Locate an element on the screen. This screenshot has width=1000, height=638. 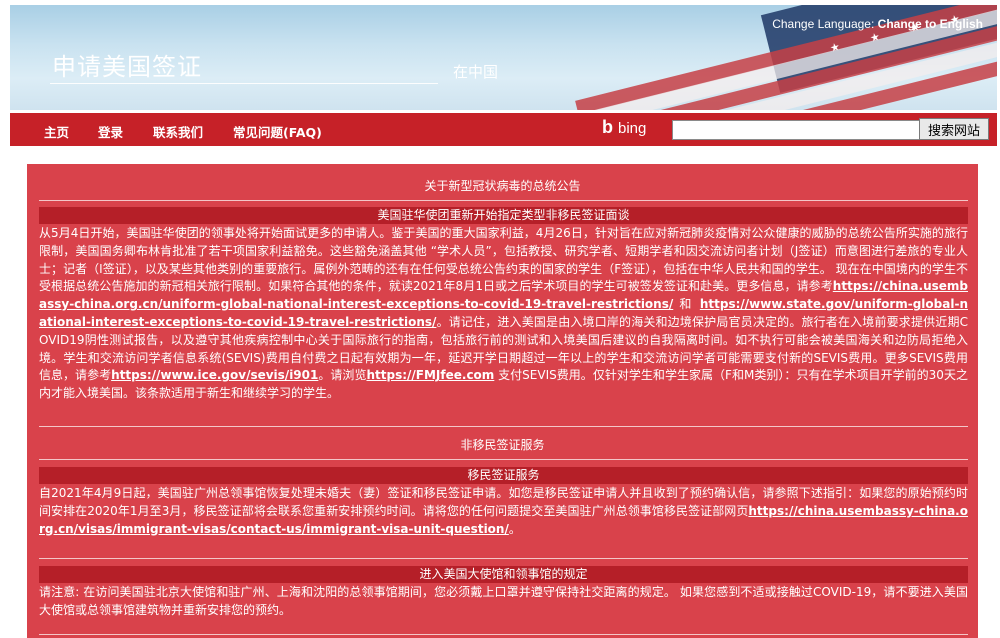
title-divider is located at coordinates (244, 83).